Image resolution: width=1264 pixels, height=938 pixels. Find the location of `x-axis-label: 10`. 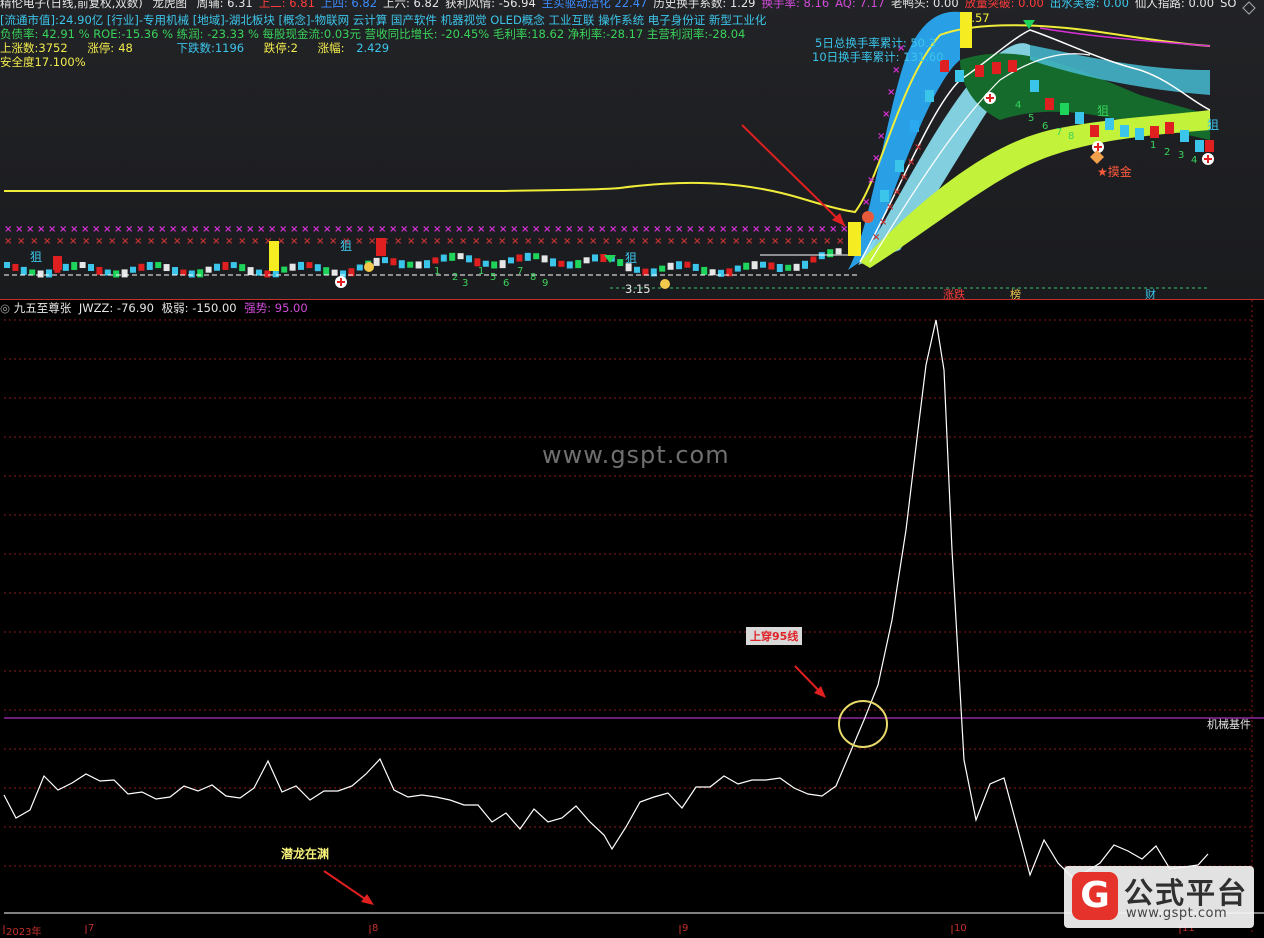

x-axis-label: 10 is located at coordinates (960, 928).